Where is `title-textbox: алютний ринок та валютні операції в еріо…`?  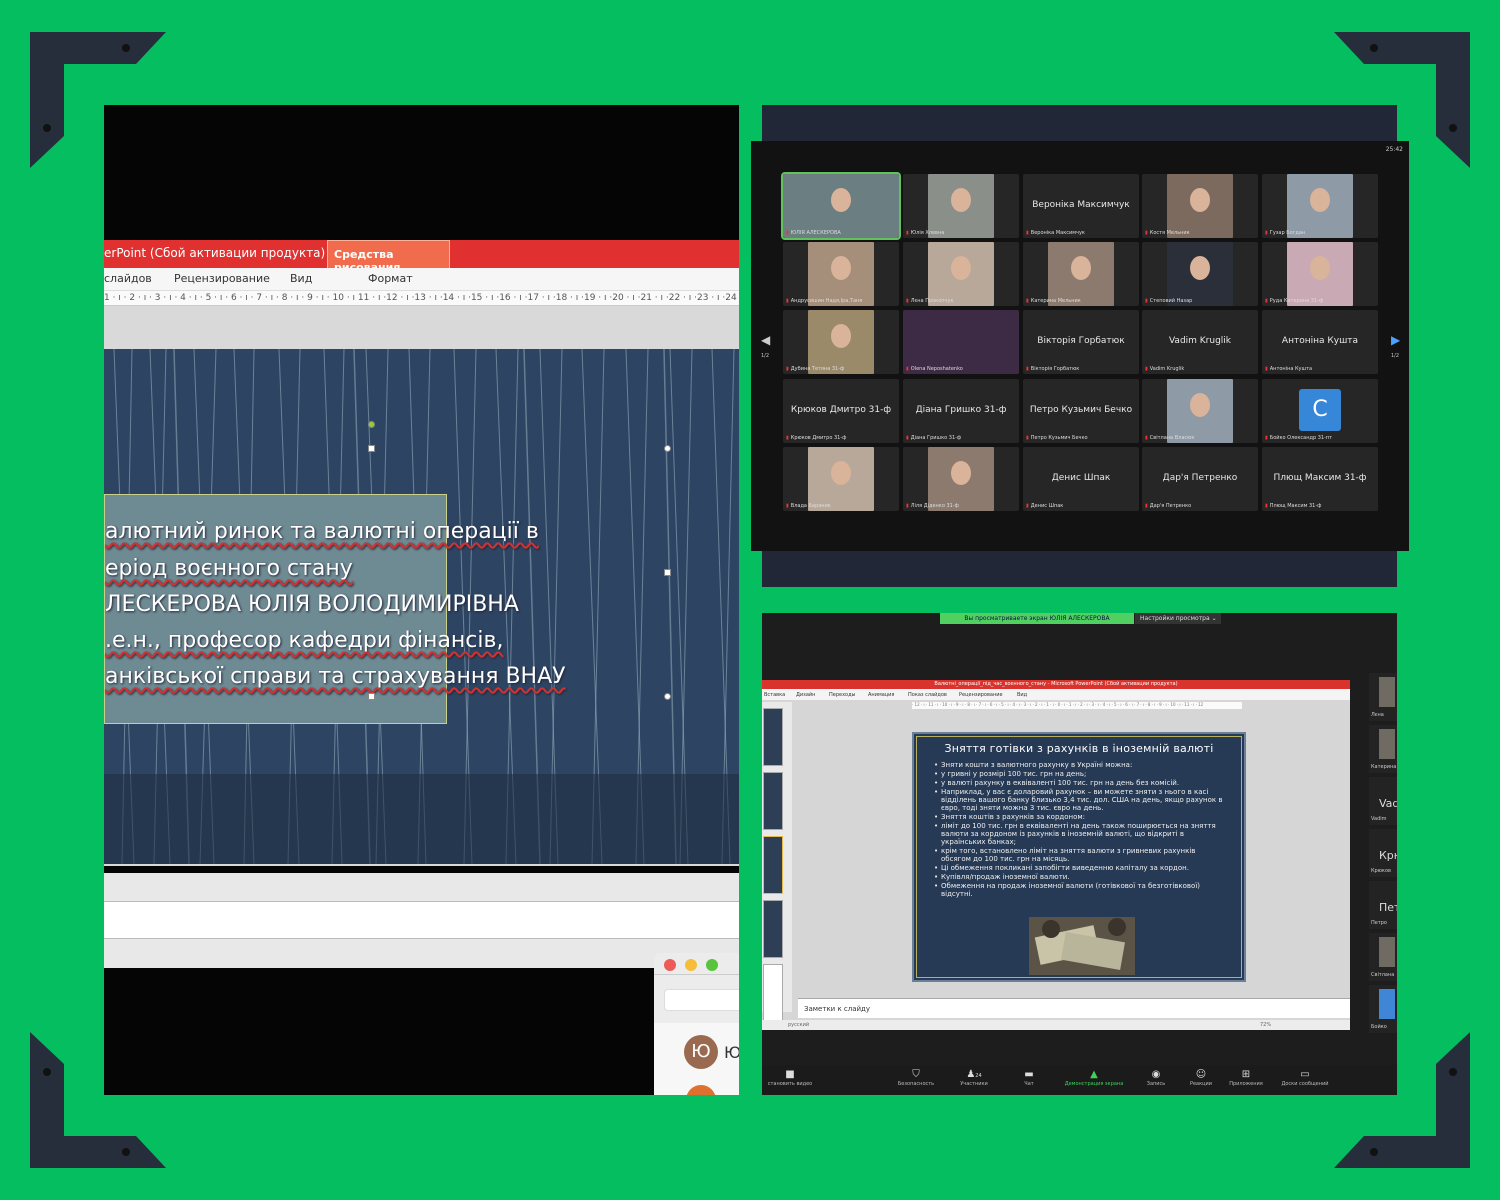
title-textbox: алютний ринок та валютні операції в еріо… is located at coordinates (335, 609).